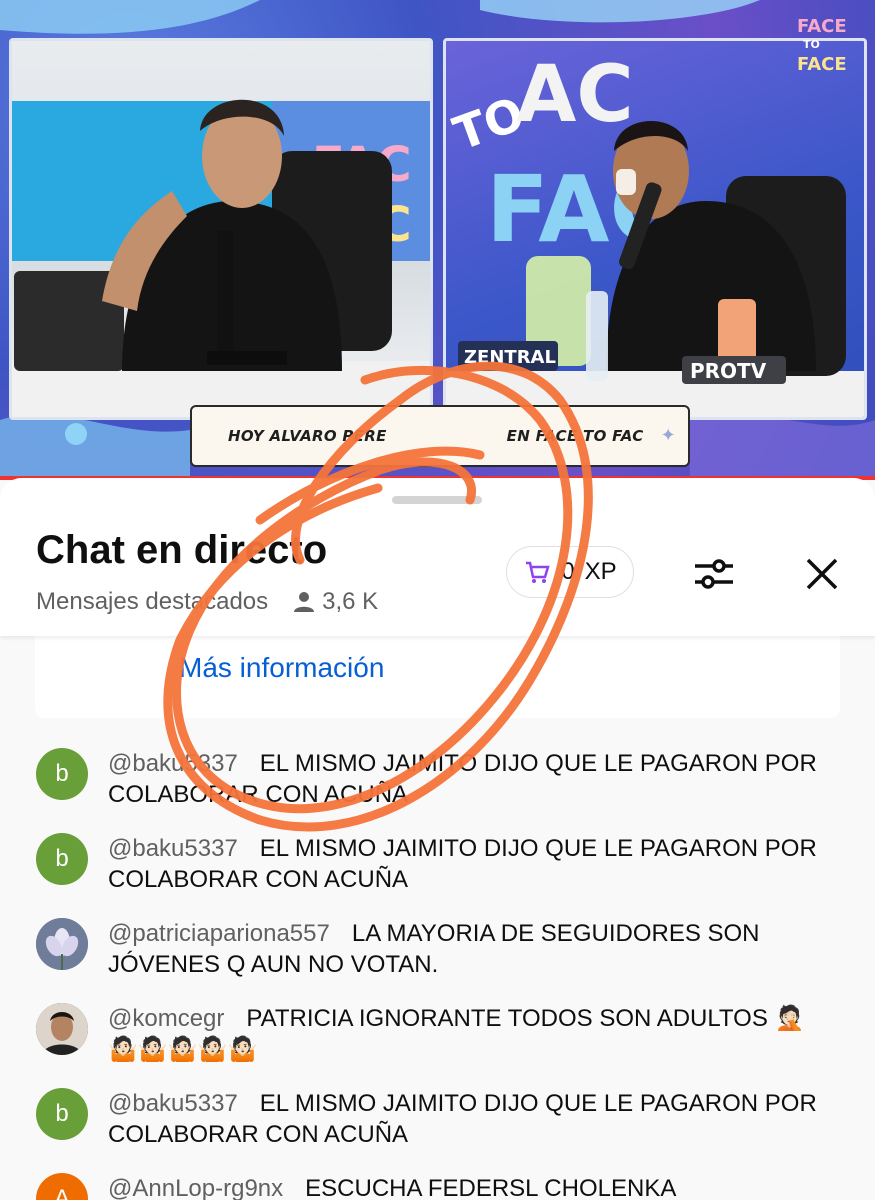 Image resolution: width=875 pixels, height=1200 pixels. Describe the element at coordinates (575, 95) in the screenshot. I see `right-sign-text-2: AC` at that location.